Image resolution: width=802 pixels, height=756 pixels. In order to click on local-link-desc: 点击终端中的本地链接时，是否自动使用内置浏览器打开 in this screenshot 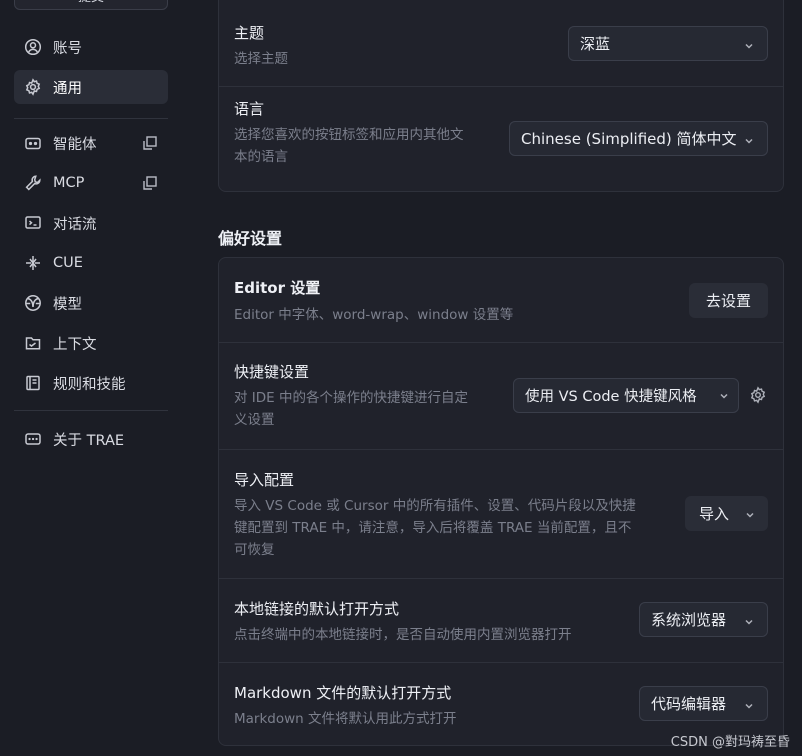, I will do `click(403, 635)`.